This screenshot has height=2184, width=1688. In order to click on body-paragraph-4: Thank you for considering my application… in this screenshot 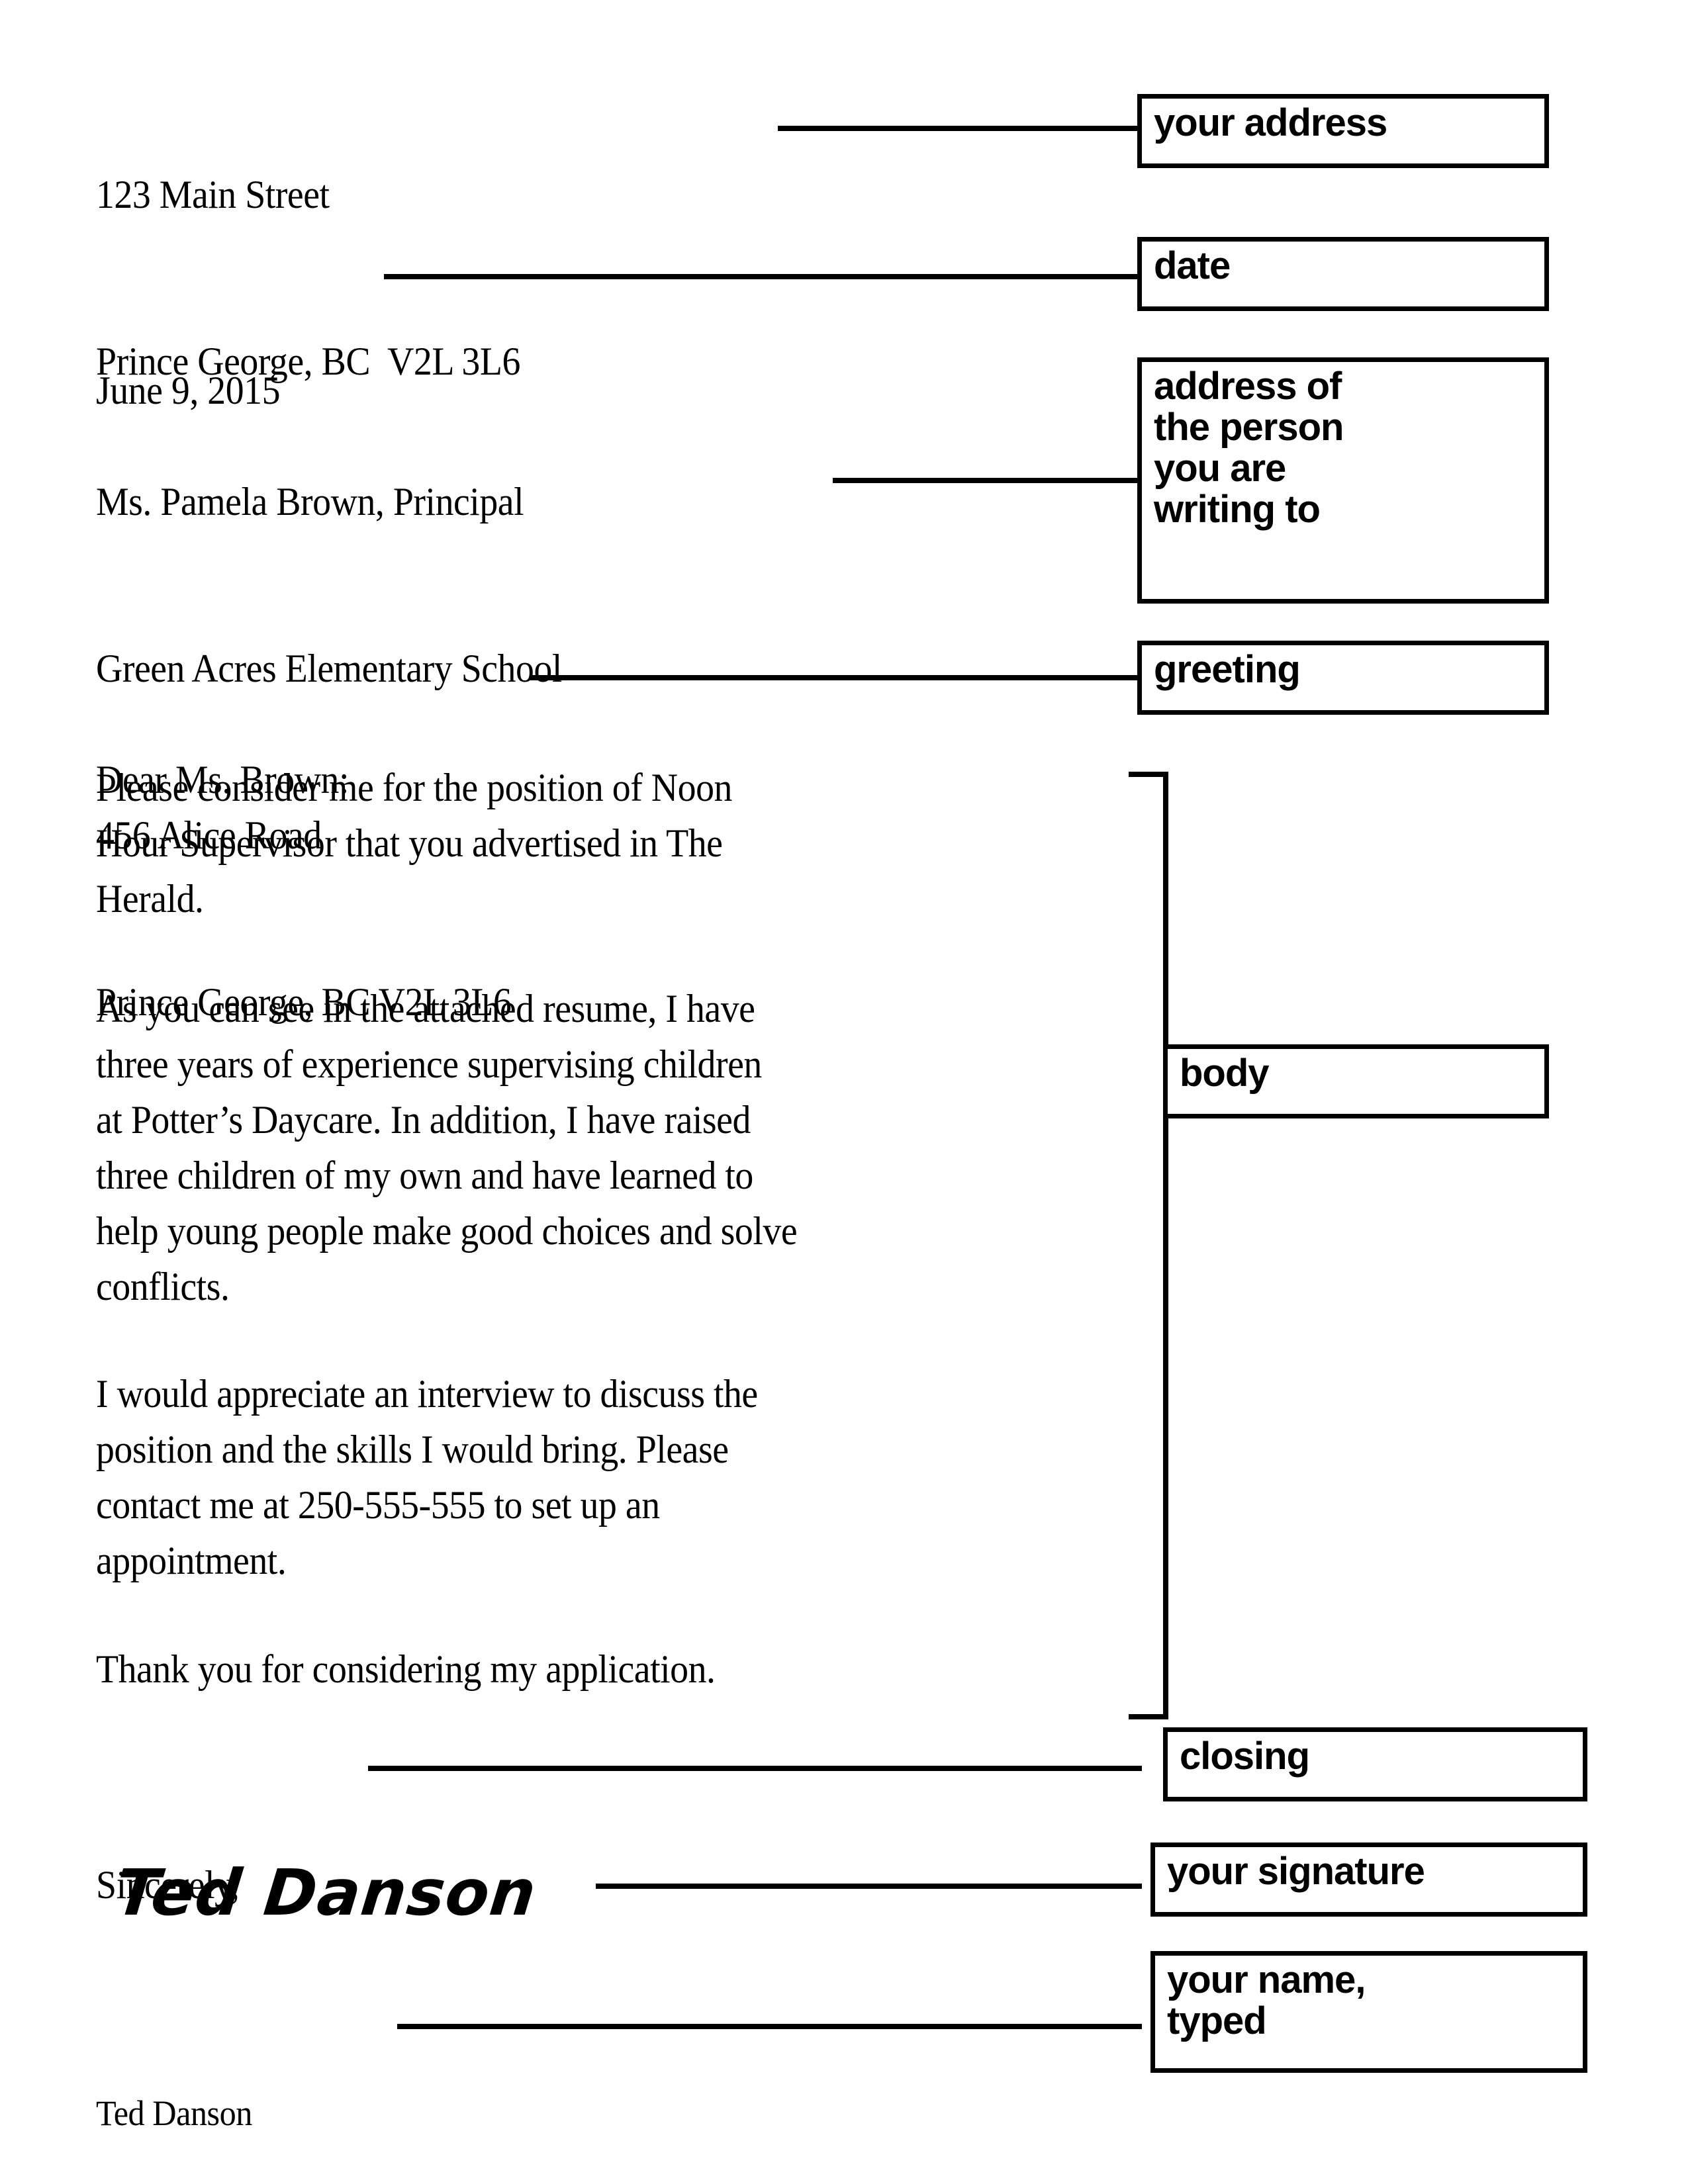, I will do `click(406, 1669)`.